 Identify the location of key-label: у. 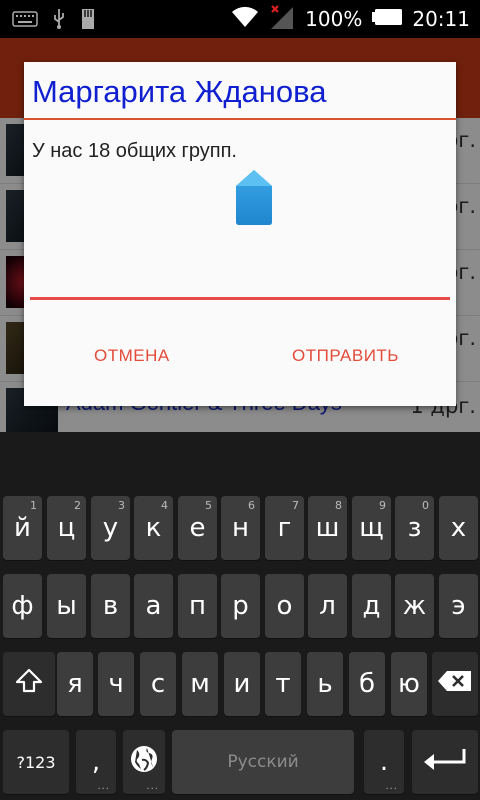
(110, 528).